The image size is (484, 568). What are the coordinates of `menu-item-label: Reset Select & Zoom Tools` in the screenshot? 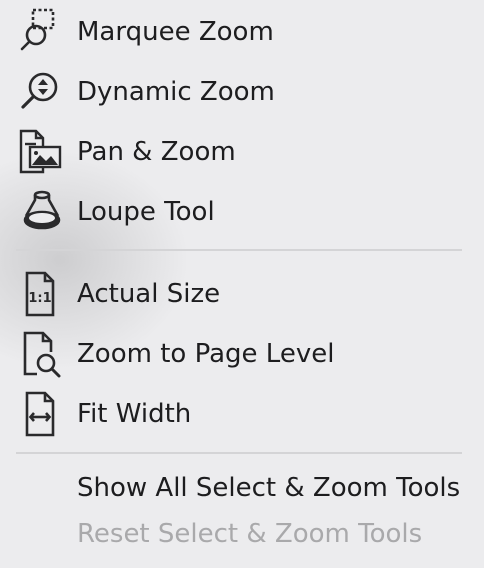 It's located at (250, 534).